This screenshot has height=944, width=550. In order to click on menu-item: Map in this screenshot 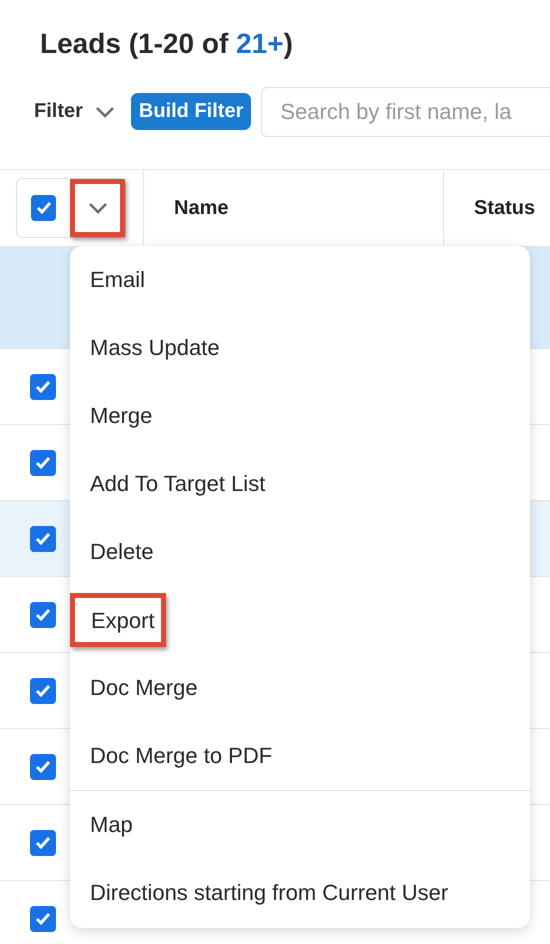, I will do `click(111, 825)`.